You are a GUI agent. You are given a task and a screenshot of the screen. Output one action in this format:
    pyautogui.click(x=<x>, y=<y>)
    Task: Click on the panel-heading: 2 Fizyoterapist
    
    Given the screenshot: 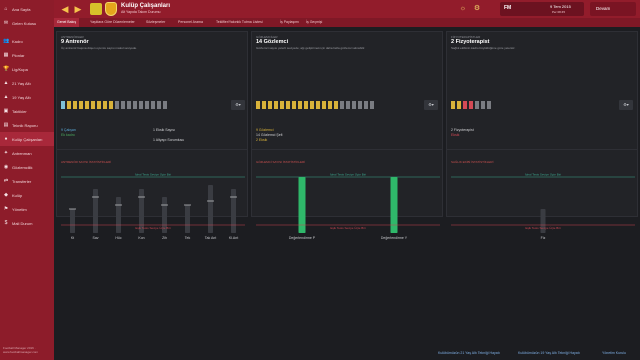 What is the action you would take?
    pyautogui.click(x=470, y=42)
    